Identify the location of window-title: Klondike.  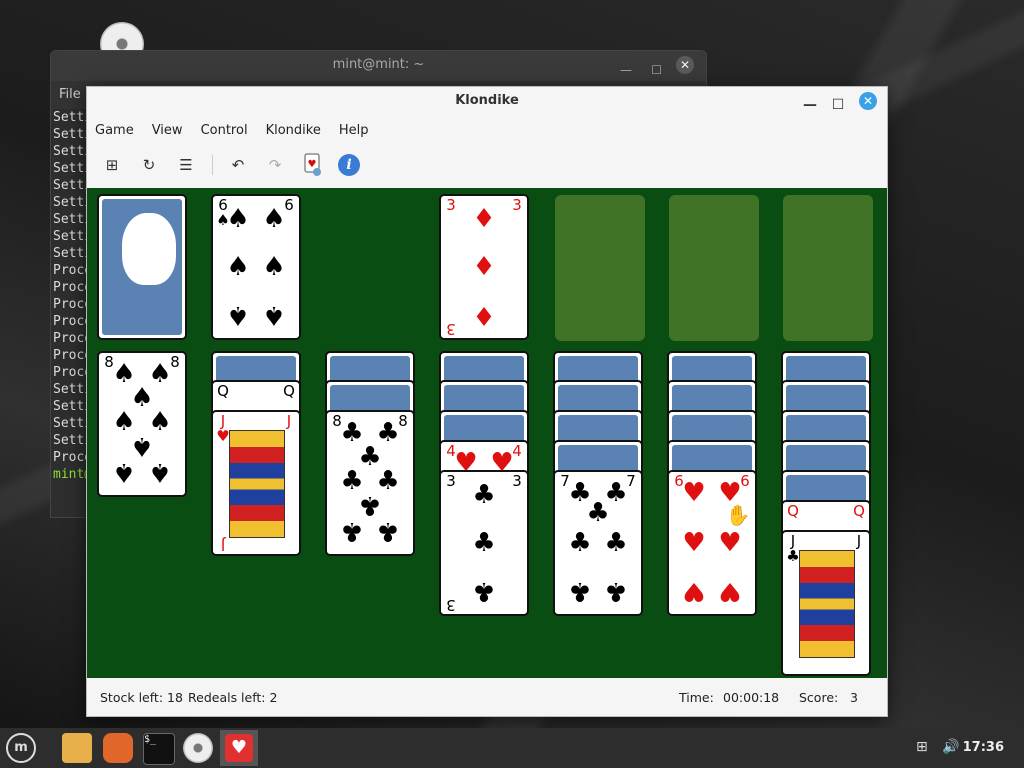
(487, 100).